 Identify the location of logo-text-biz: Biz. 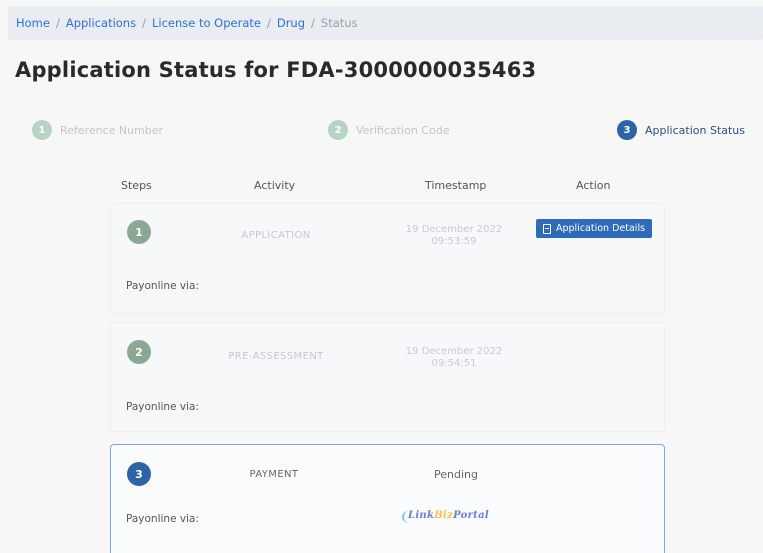
(444, 515).